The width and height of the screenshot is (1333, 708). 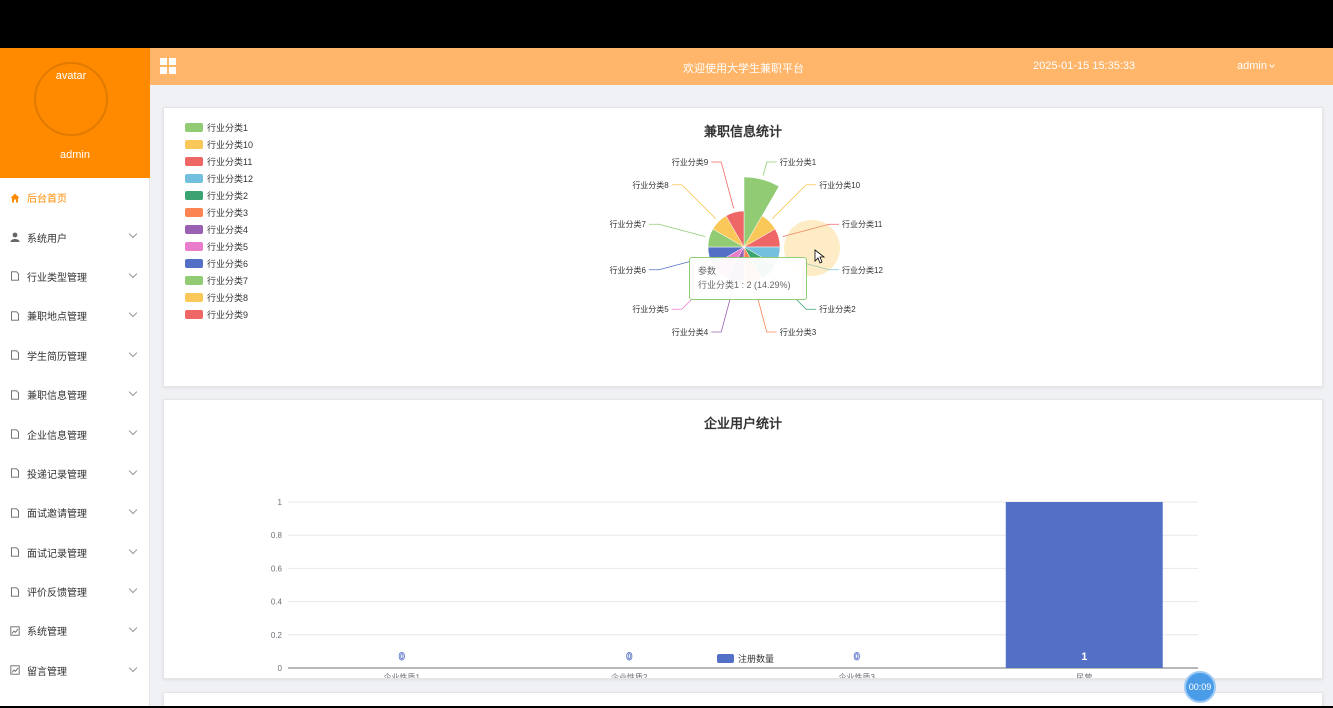 I want to click on sidebar-item: 企业信息管理, so click(x=75, y=433).